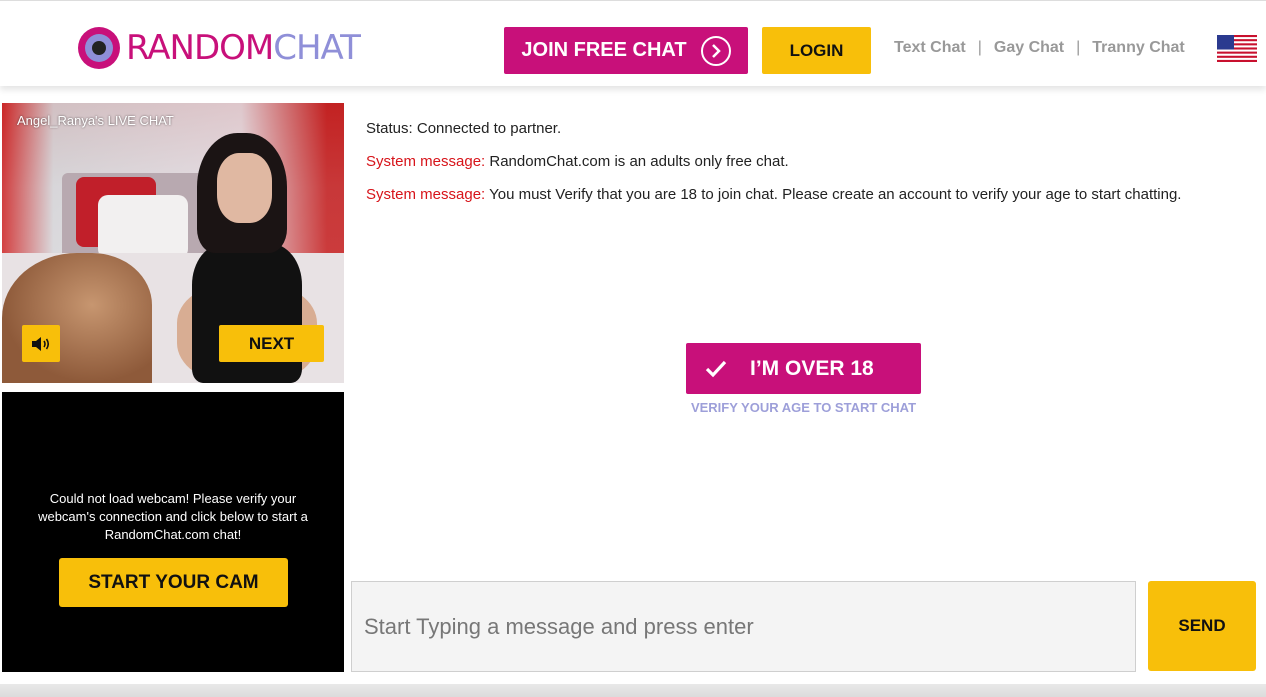  I want to click on logo: RANDOMCHAT, so click(219, 48).